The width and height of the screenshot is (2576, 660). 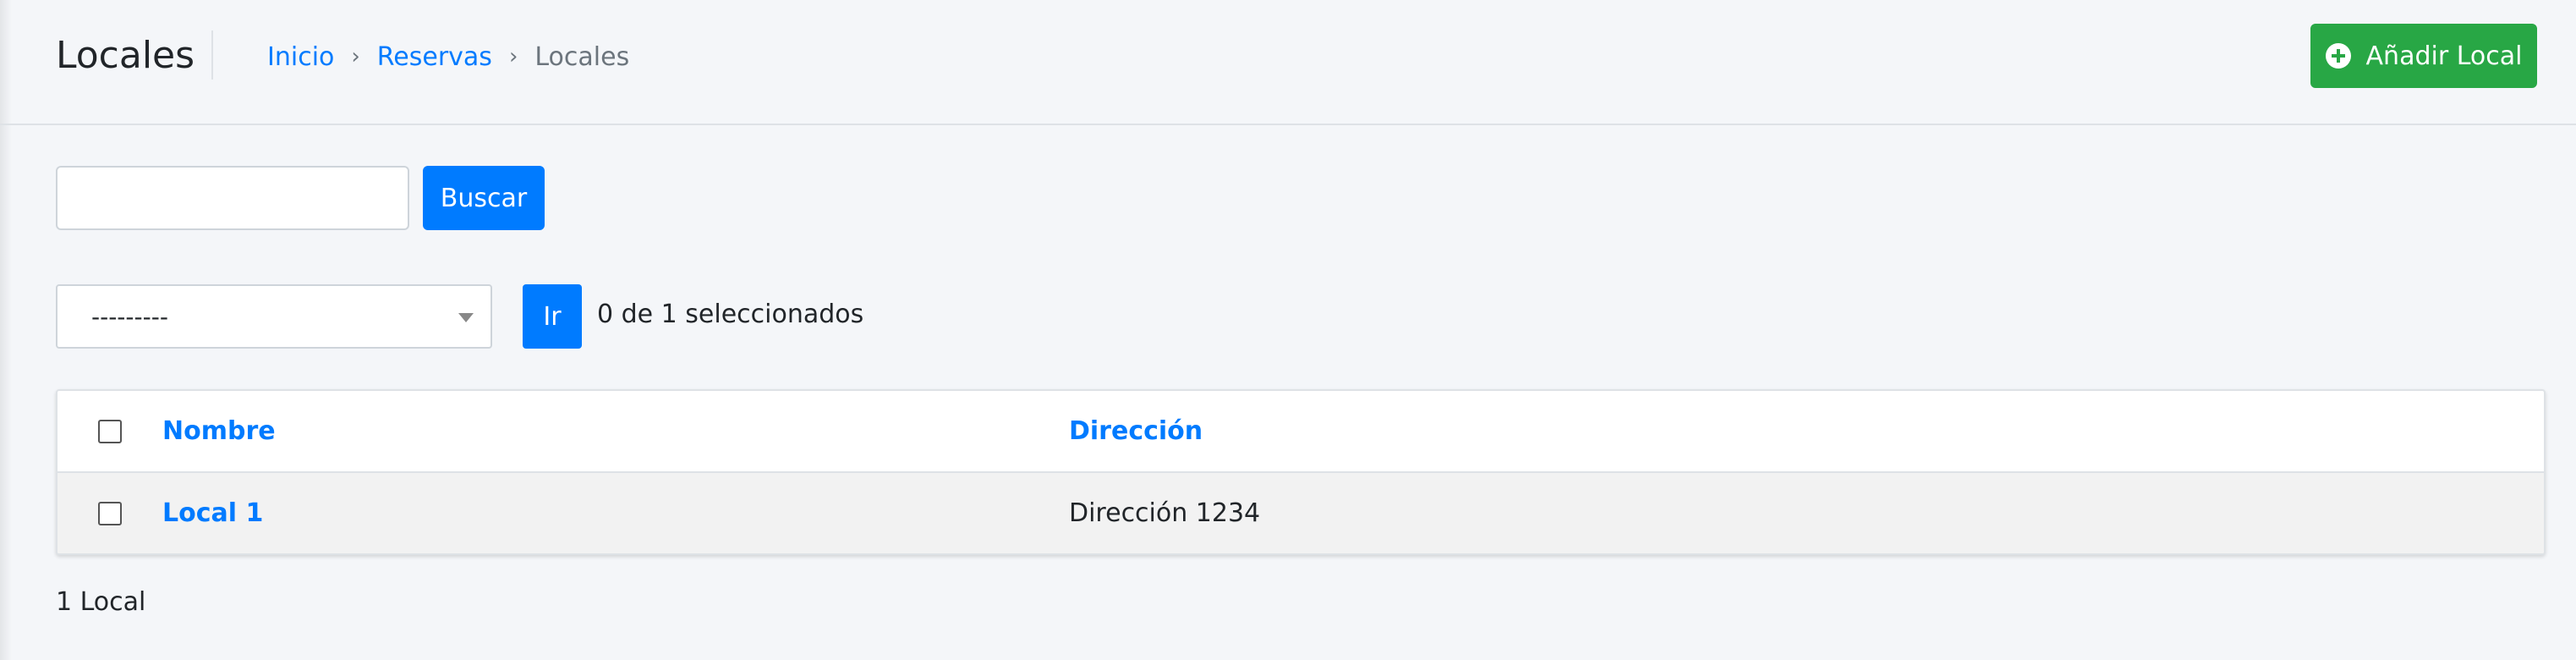 I want to click on column-header-direccion: Dirección, so click(x=1806, y=432).